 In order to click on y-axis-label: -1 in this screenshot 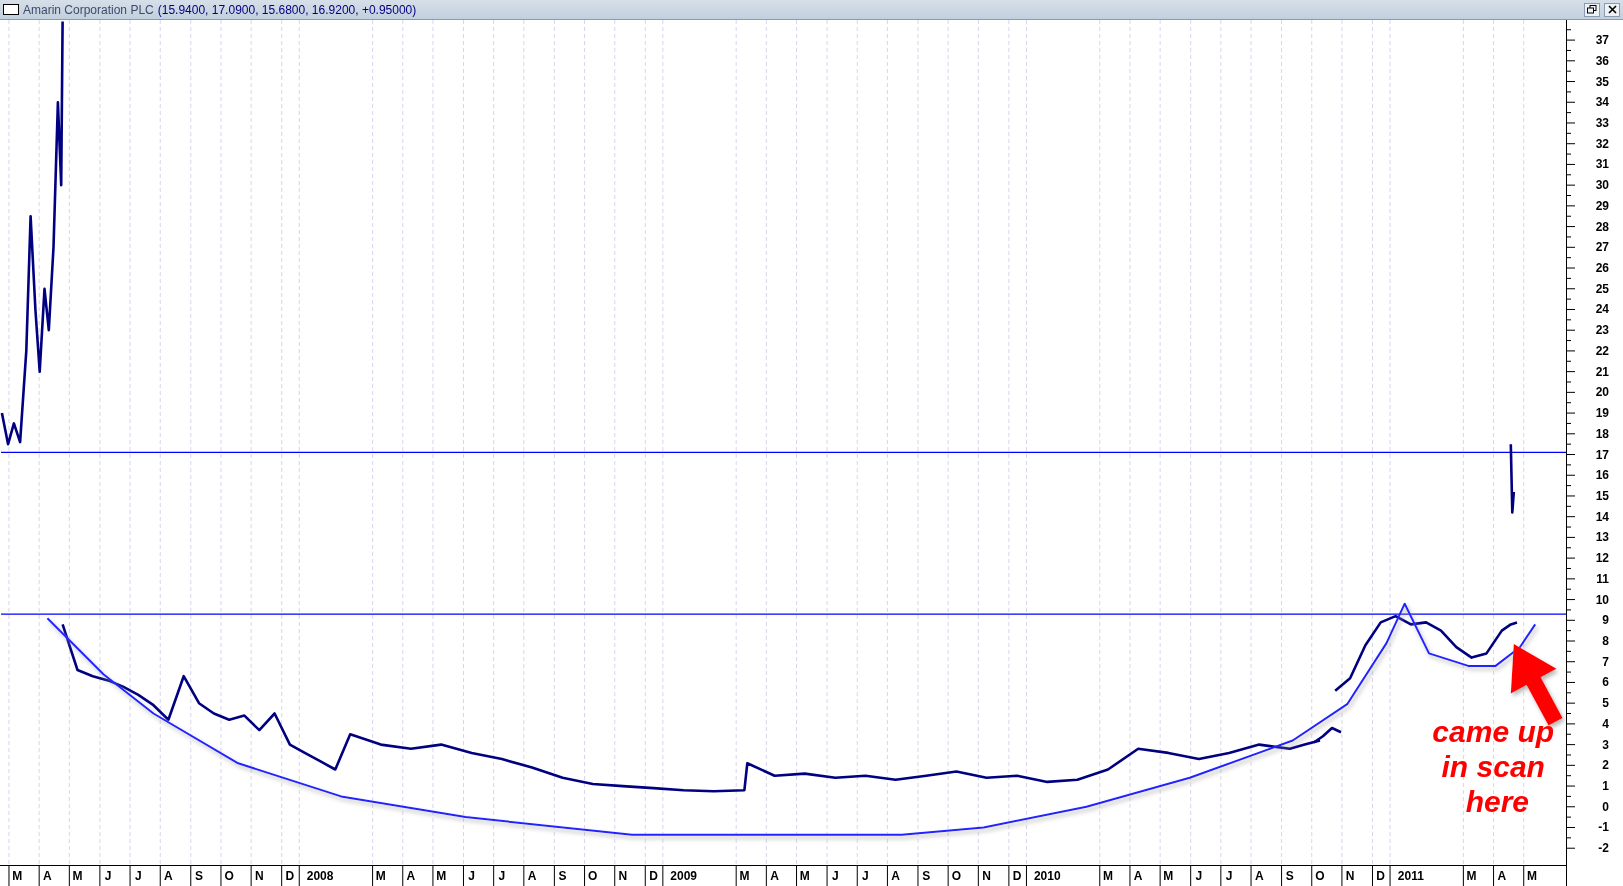, I will do `click(1603, 827)`.